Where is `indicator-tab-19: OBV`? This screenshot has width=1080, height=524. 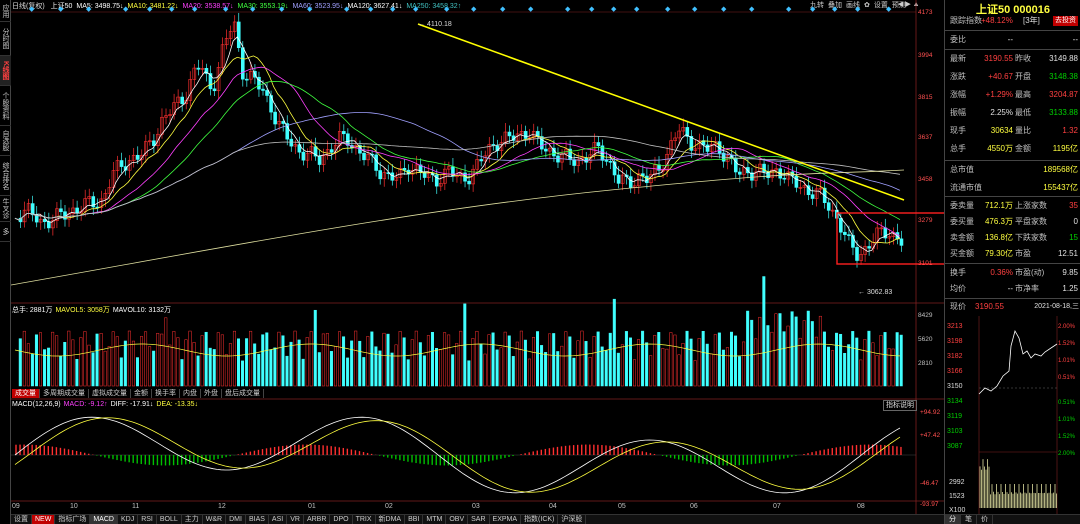
indicator-tab-19: OBV is located at coordinates (457, 519).